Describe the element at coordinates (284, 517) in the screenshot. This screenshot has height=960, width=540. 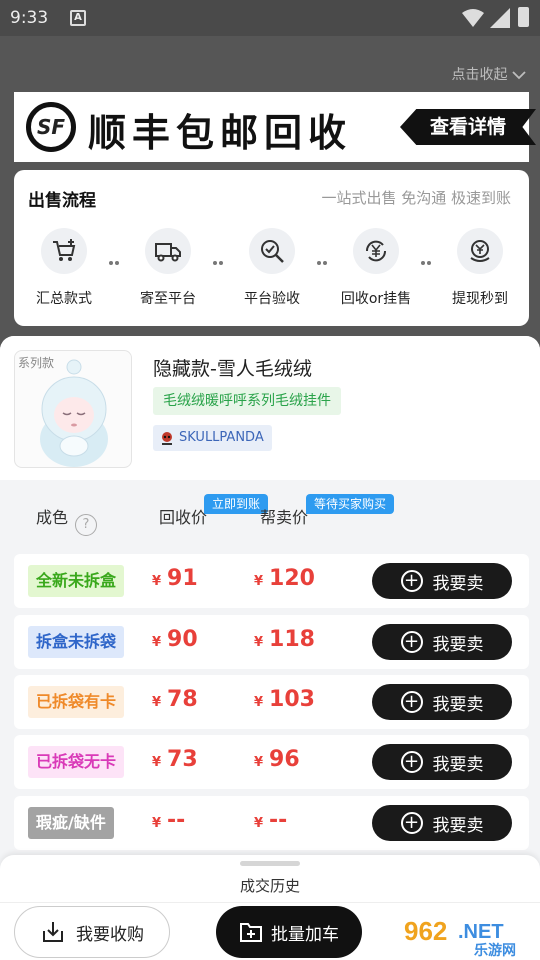
I see `col-consign-header: 帮卖价` at that location.